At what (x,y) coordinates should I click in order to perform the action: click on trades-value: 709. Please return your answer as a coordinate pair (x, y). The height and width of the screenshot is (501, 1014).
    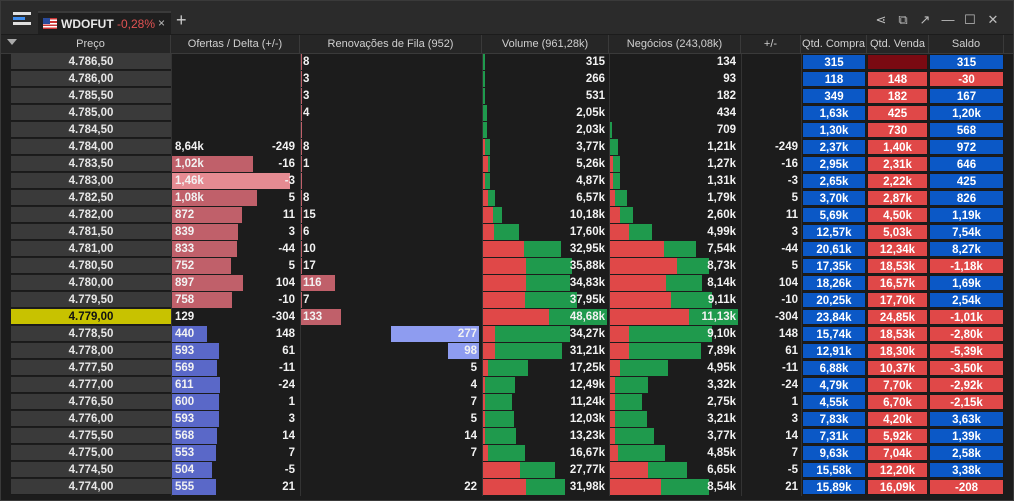
    Looking at the image, I should click on (726, 130).